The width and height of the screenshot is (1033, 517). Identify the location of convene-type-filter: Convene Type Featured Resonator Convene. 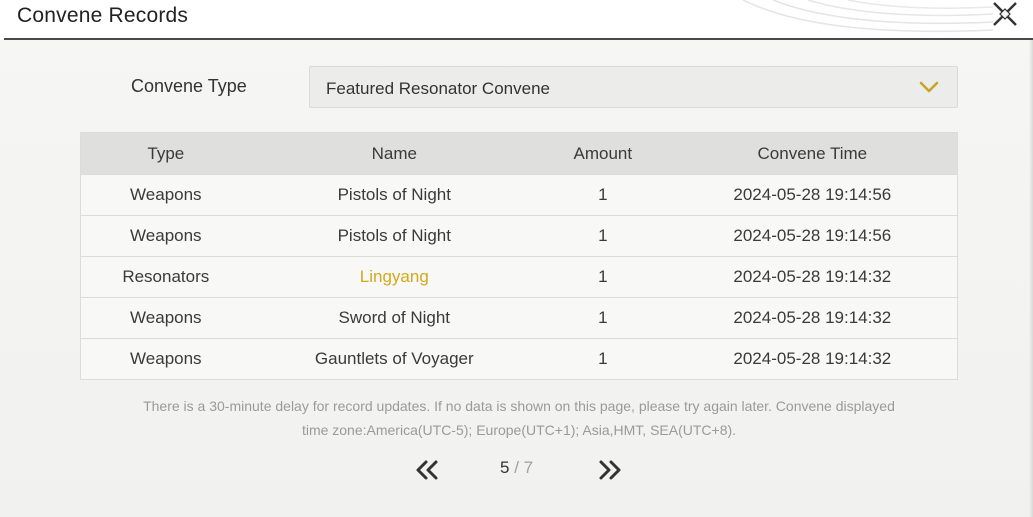
(516, 88).